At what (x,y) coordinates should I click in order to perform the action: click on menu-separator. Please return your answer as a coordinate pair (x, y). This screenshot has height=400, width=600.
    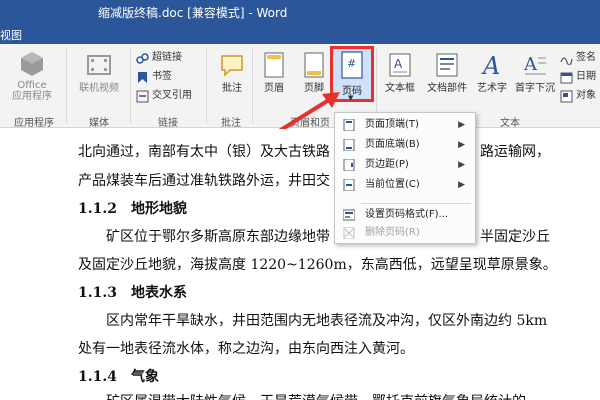
    Looking at the image, I should click on (416, 203).